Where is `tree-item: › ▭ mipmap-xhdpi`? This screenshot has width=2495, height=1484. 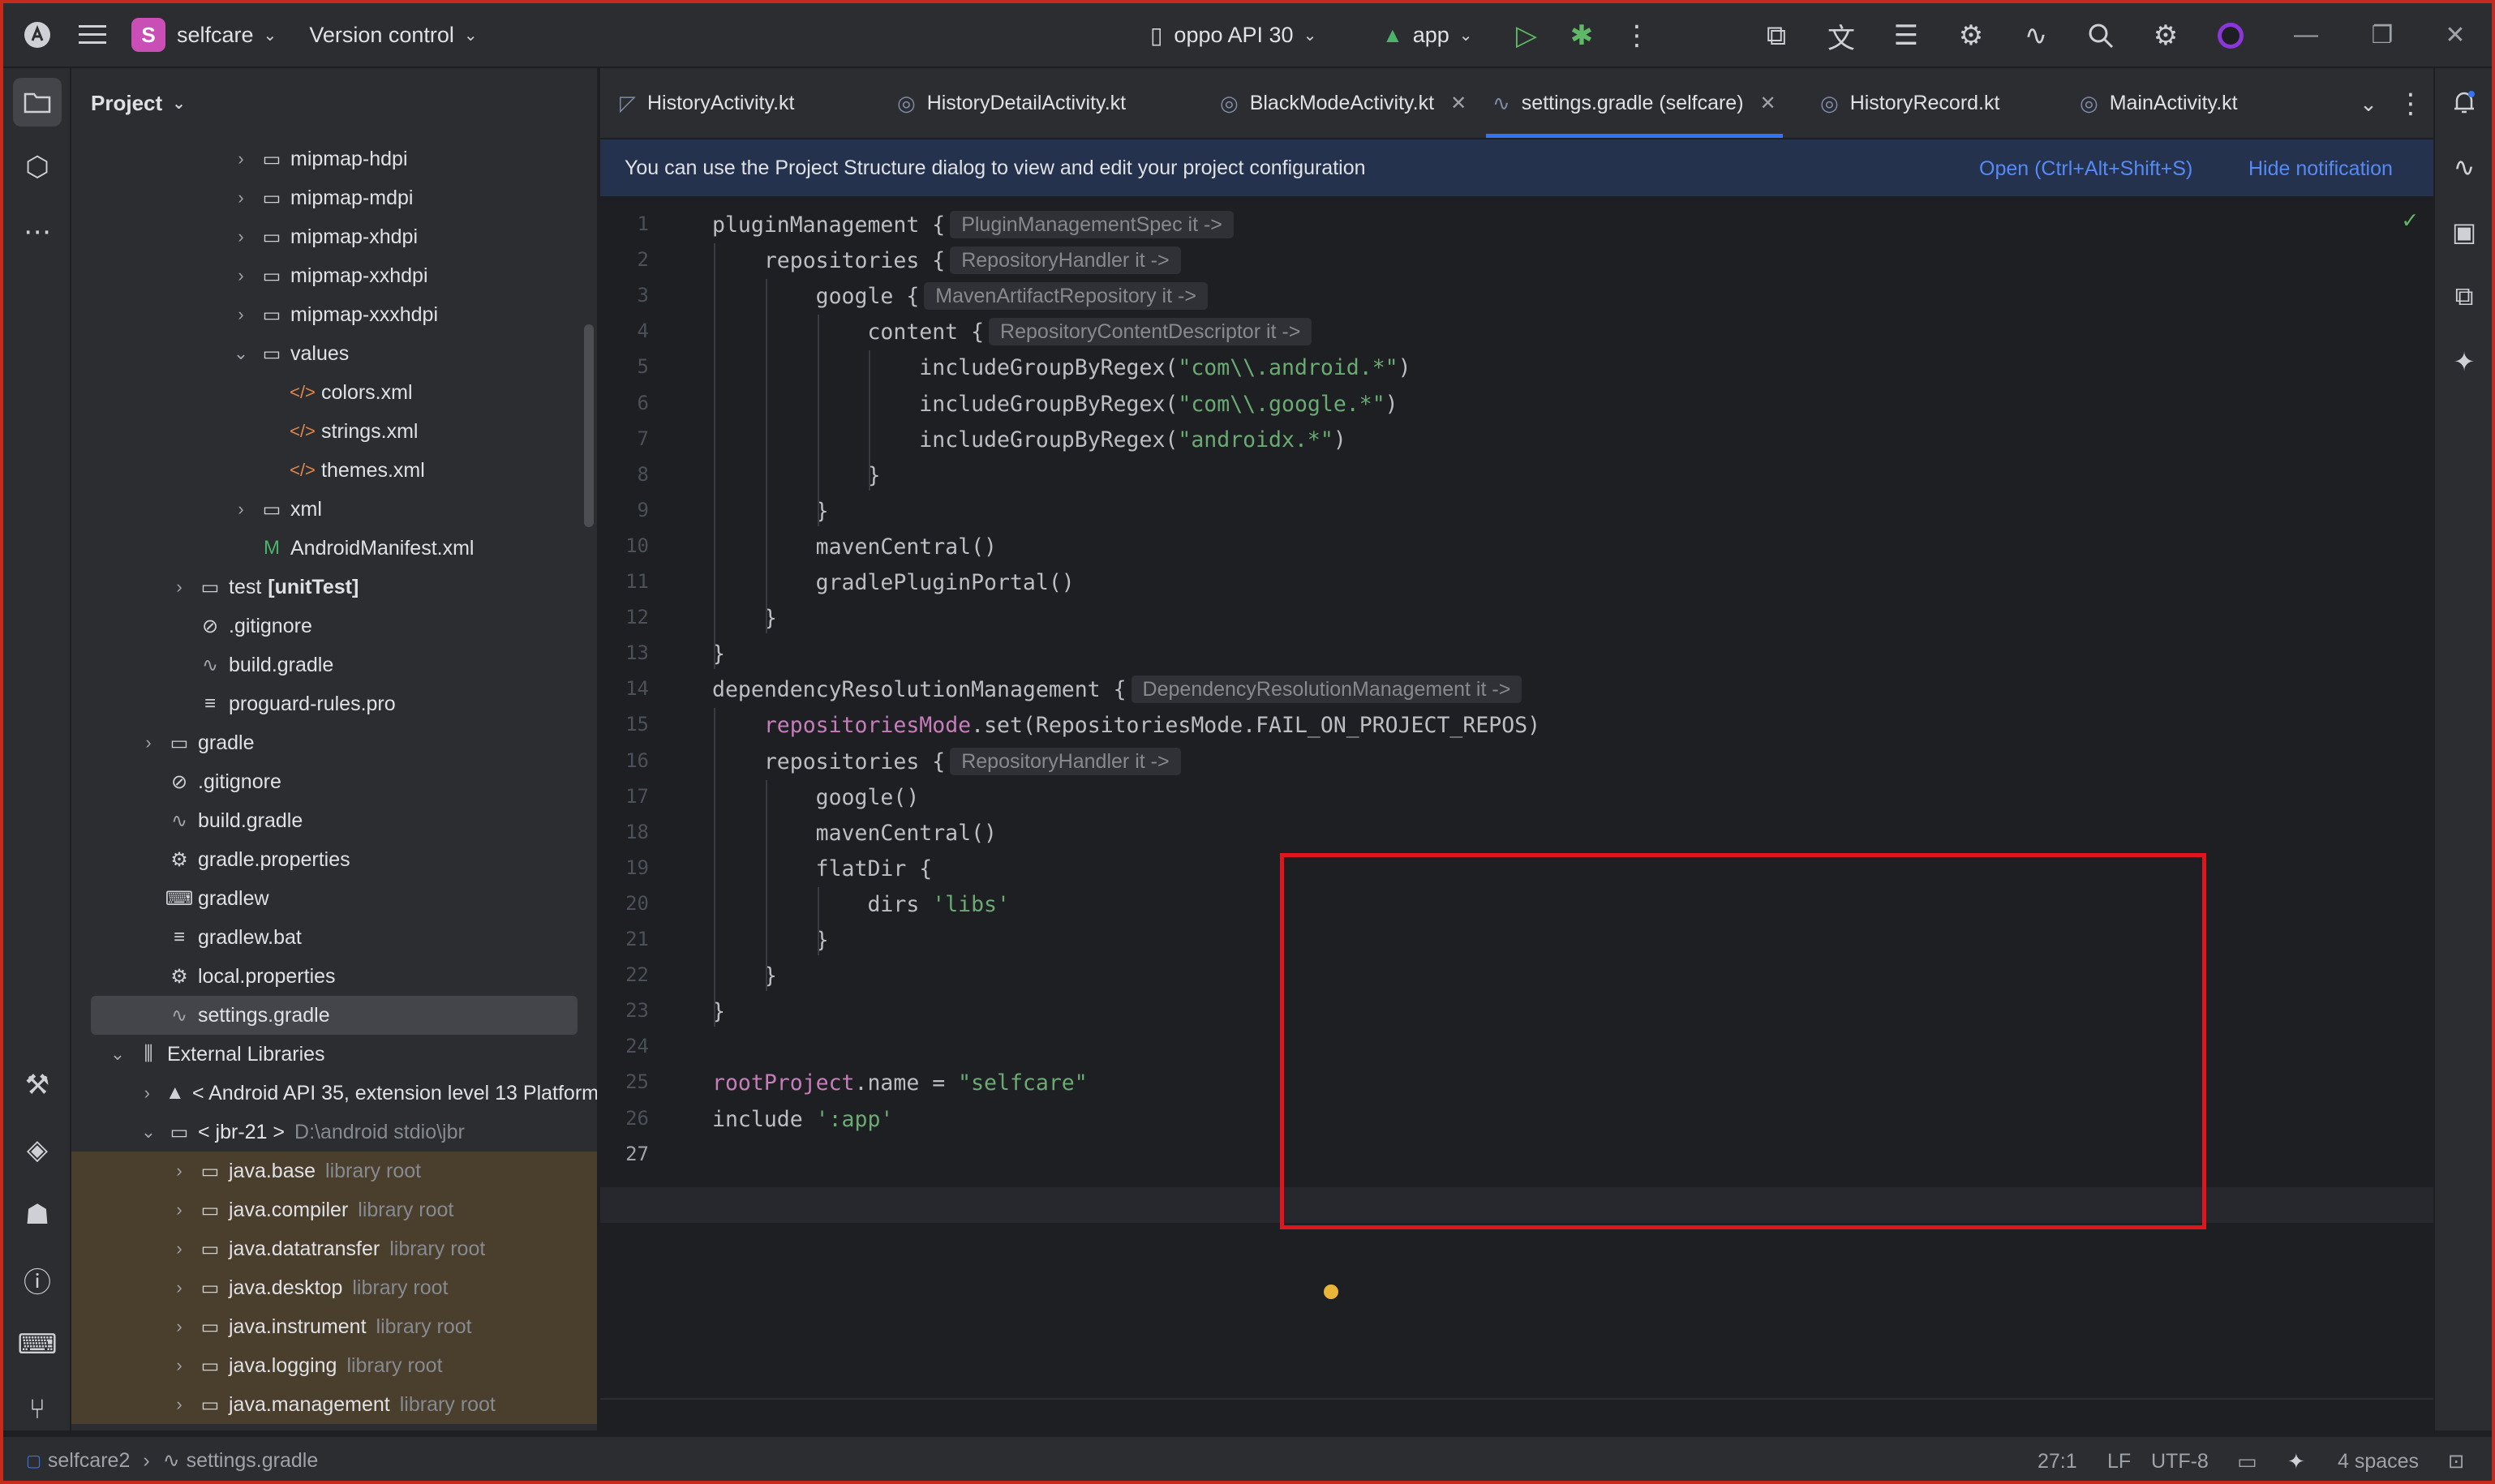
tree-item: › ▭ mipmap-xhdpi is located at coordinates (334, 236).